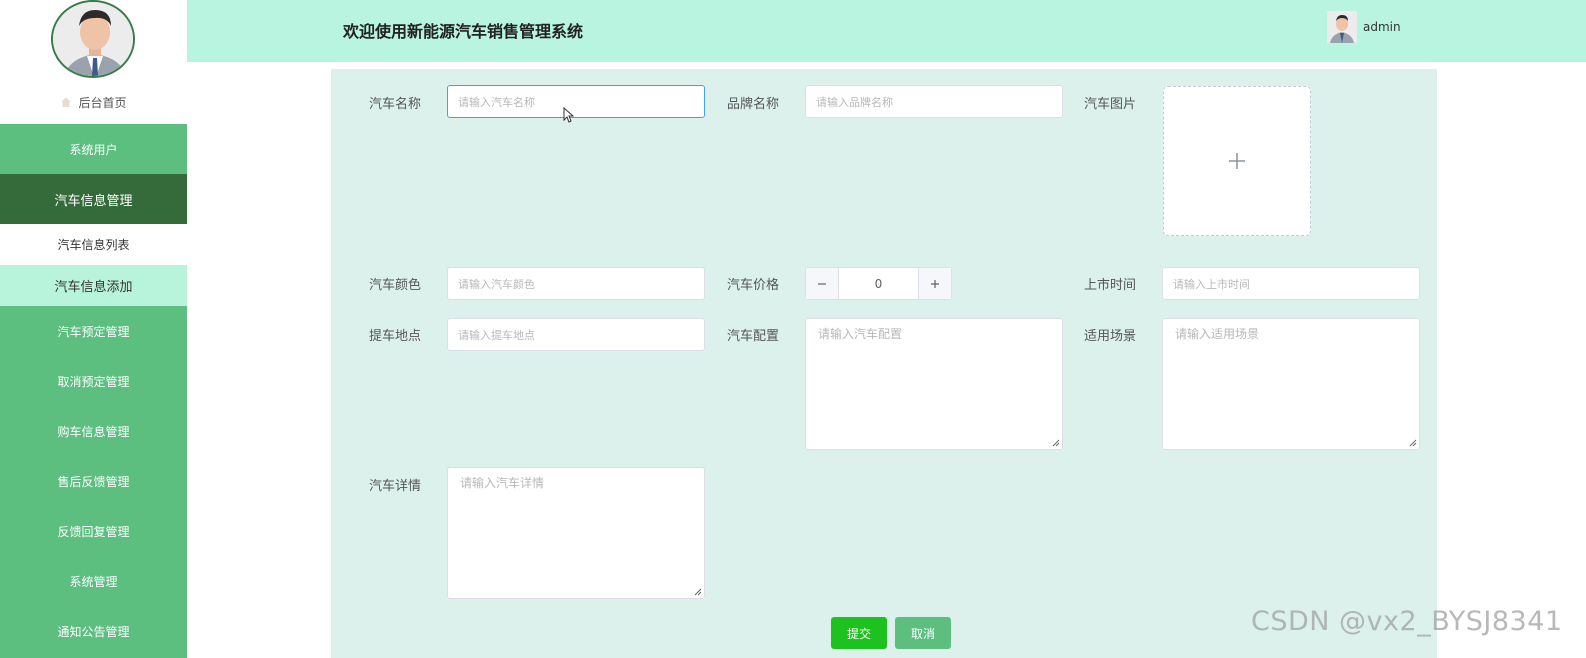  What do you see at coordinates (569, 115) in the screenshot?
I see `mouse-cursor-icon` at bounding box center [569, 115].